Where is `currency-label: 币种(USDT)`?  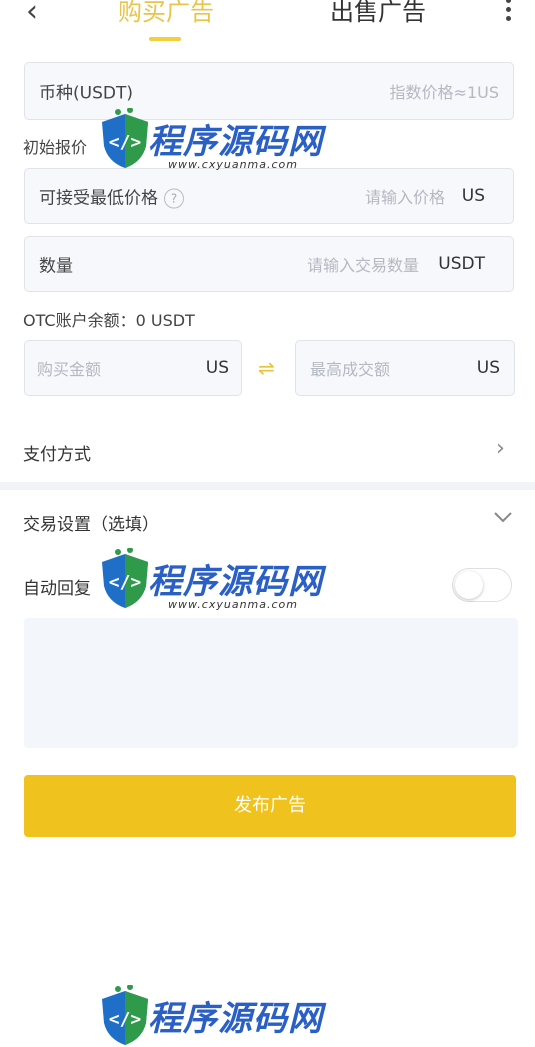
currency-label: 币种(USDT) is located at coordinates (86, 93).